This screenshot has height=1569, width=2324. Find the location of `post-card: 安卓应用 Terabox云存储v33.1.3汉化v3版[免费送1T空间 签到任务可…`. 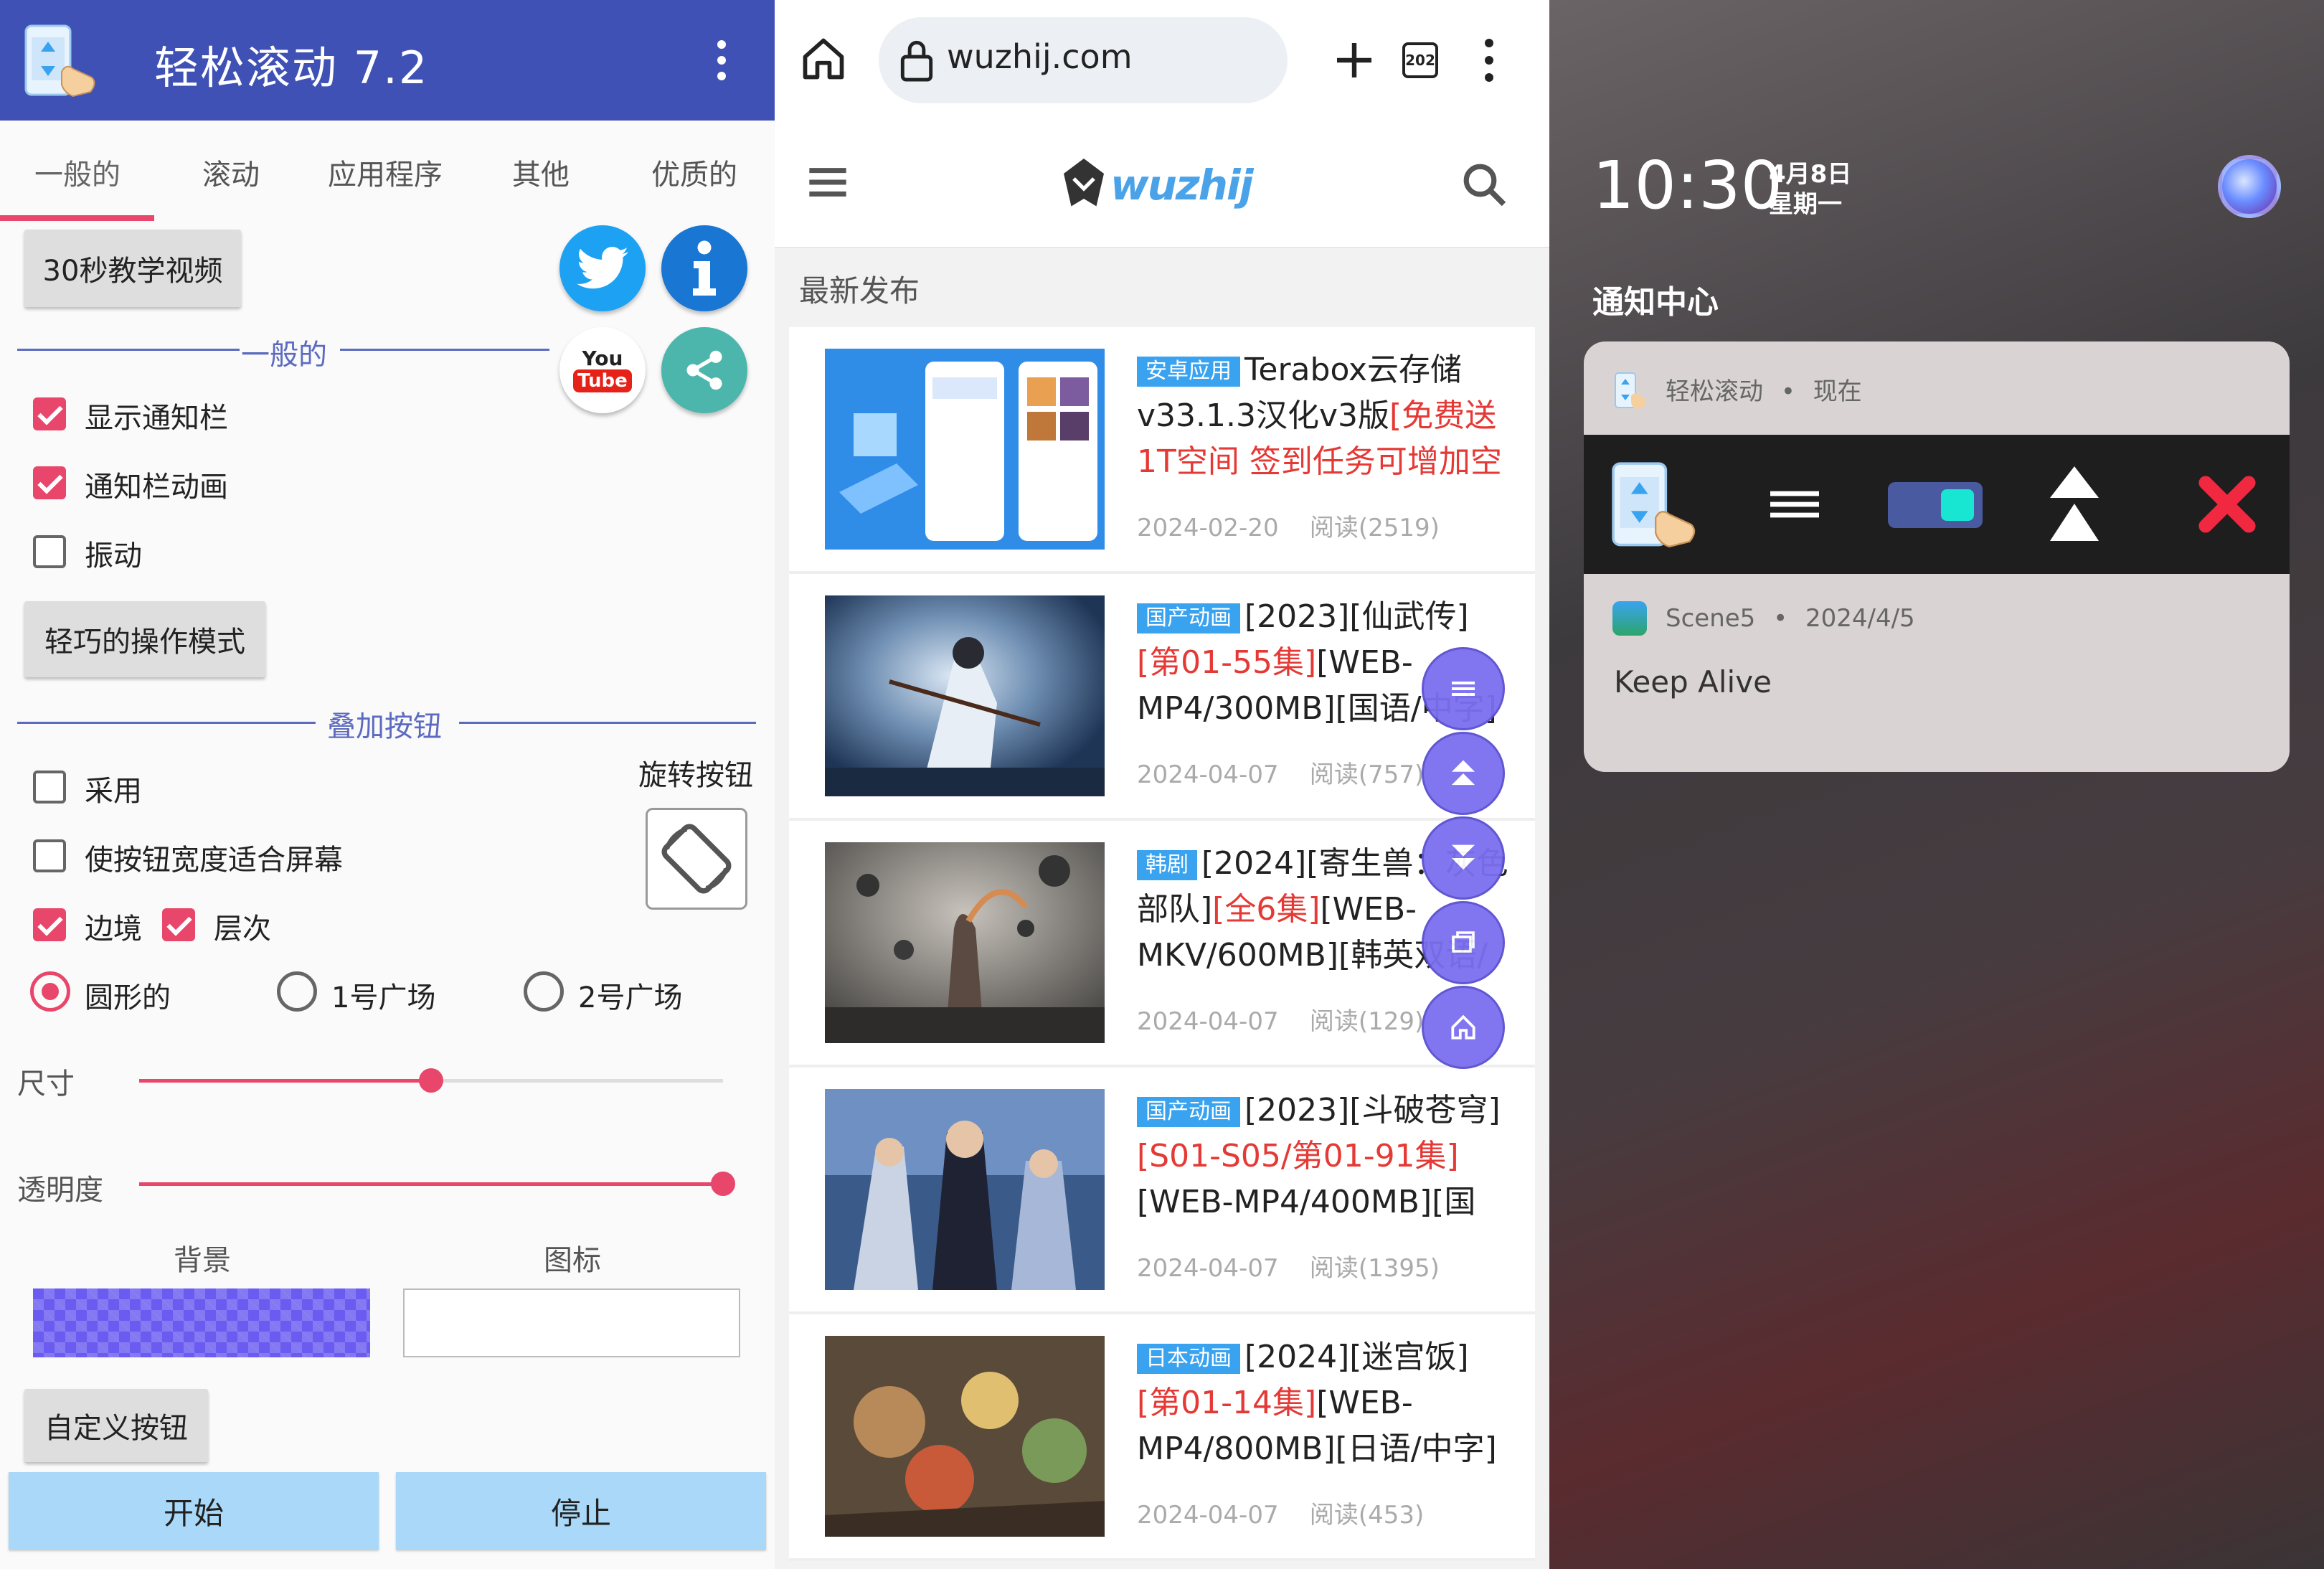

post-card: 安卓应用 Terabox云存储v33.1.3汉化v3版[免费送1T空间 签到任务可… is located at coordinates (1162, 451).